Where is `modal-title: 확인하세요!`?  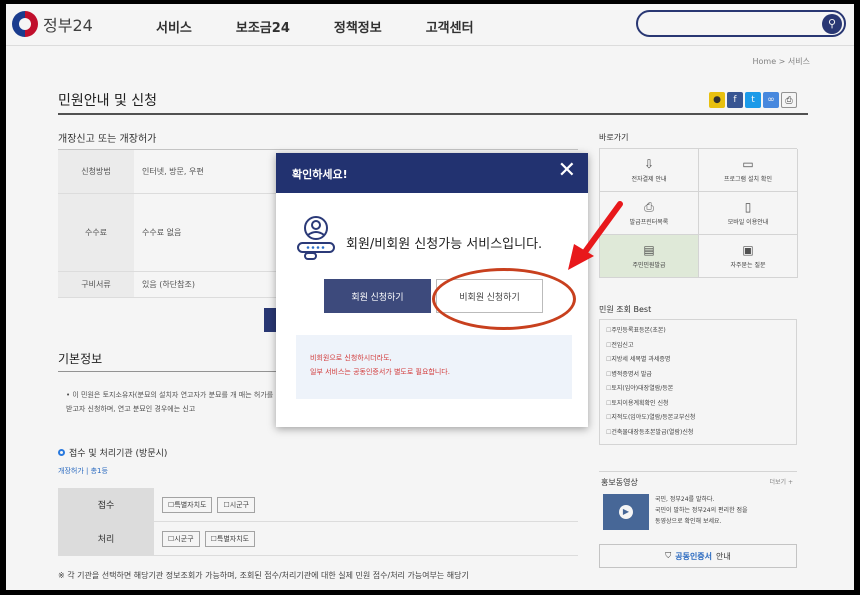
modal-title: 확인하세요! is located at coordinates (320, 174).